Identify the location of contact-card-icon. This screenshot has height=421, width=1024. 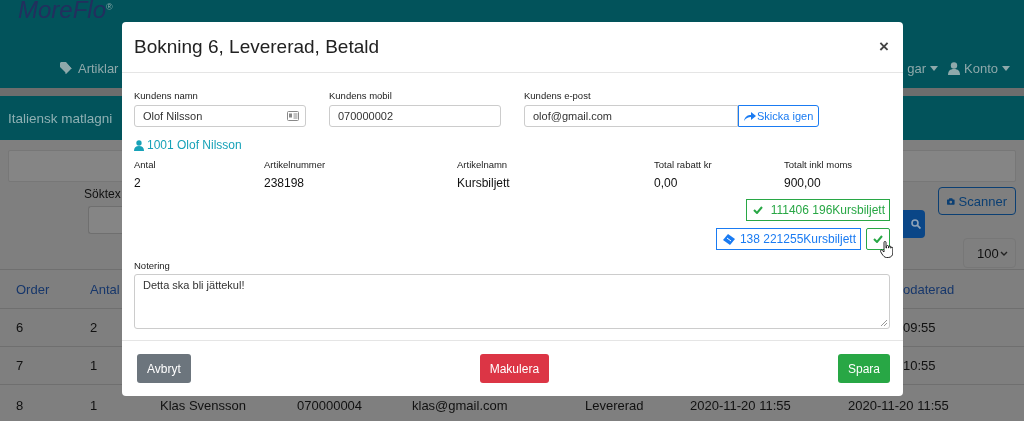
(293, 116).